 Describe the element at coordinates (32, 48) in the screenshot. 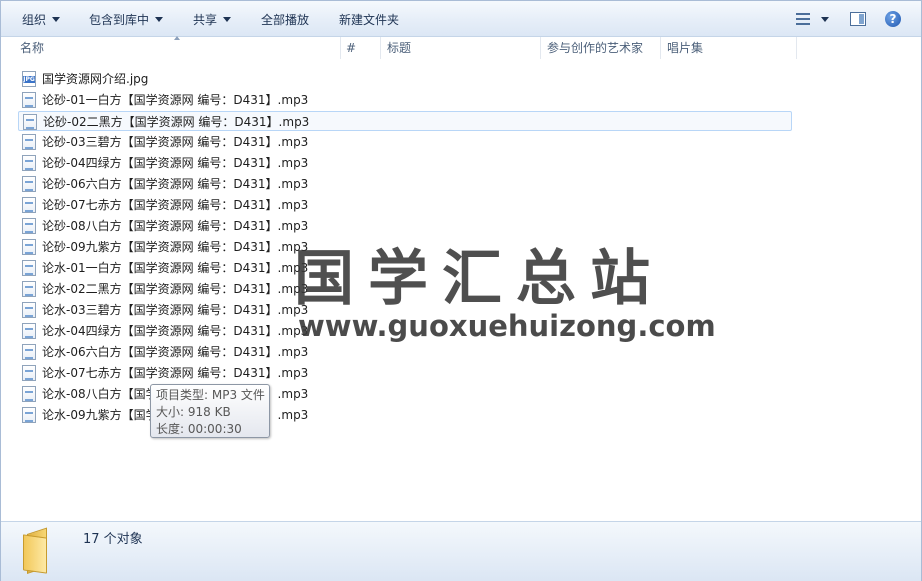

I see `column-name: 名称` at that location.